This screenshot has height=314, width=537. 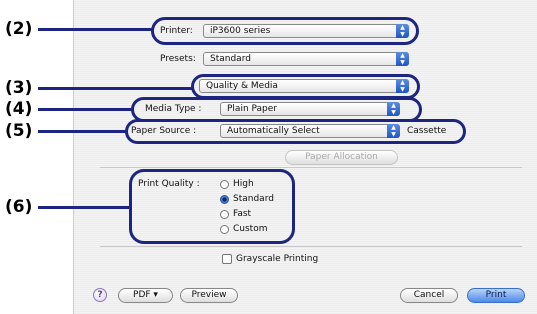 I want to click on radio-high-label: High, so click(x=243, y=184).